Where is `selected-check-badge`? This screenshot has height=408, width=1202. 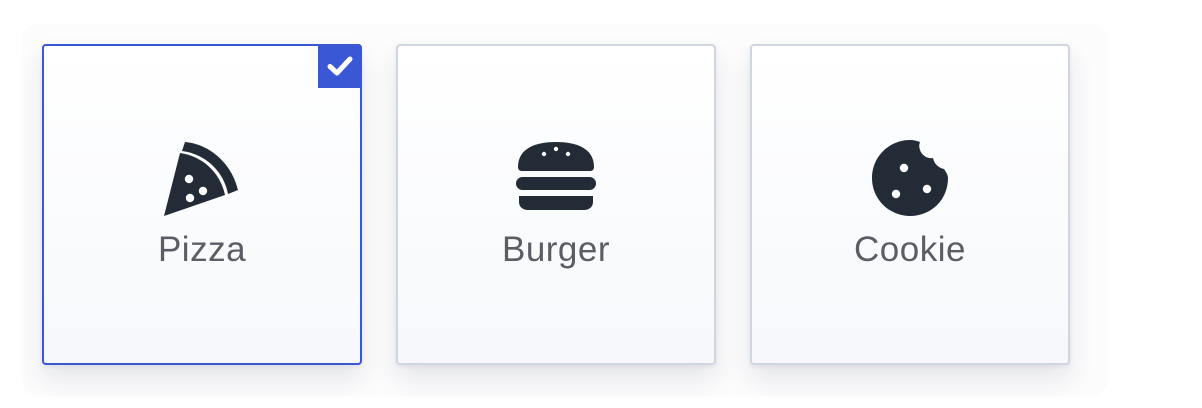
selected-check-badge is located at coordinates (340, 66).